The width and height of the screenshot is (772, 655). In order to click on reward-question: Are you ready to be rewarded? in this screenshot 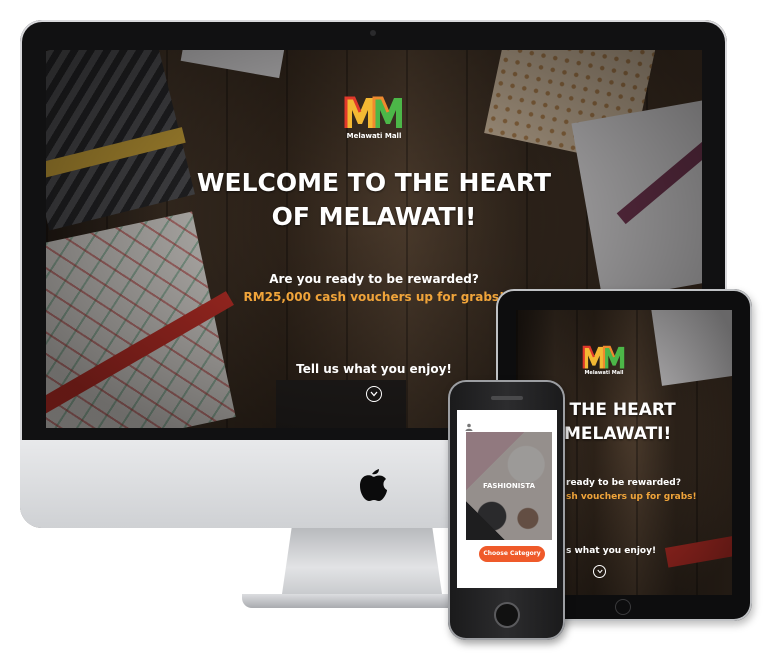, I will do `click(374, 279)`.